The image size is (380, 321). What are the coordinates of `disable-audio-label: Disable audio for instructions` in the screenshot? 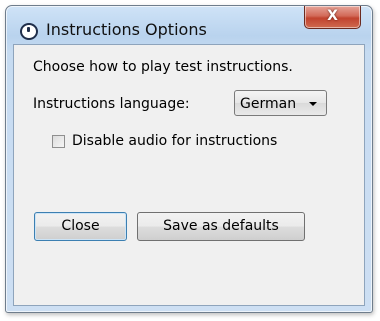 It's located at (174, 141).